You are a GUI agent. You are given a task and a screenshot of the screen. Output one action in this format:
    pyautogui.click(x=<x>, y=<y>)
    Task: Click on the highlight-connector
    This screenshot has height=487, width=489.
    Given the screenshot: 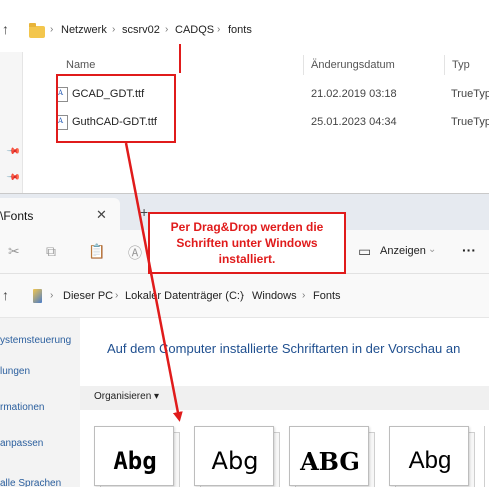 What is the action you would take?
    pyautogui.click(x=180, y=58)
    